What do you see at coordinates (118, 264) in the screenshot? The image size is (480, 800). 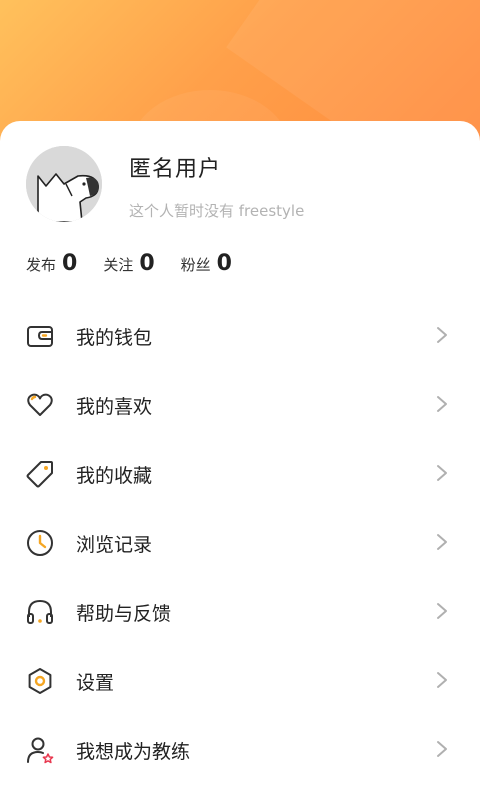 I see `stat-label: 关注` at bounding box center [118, 264].